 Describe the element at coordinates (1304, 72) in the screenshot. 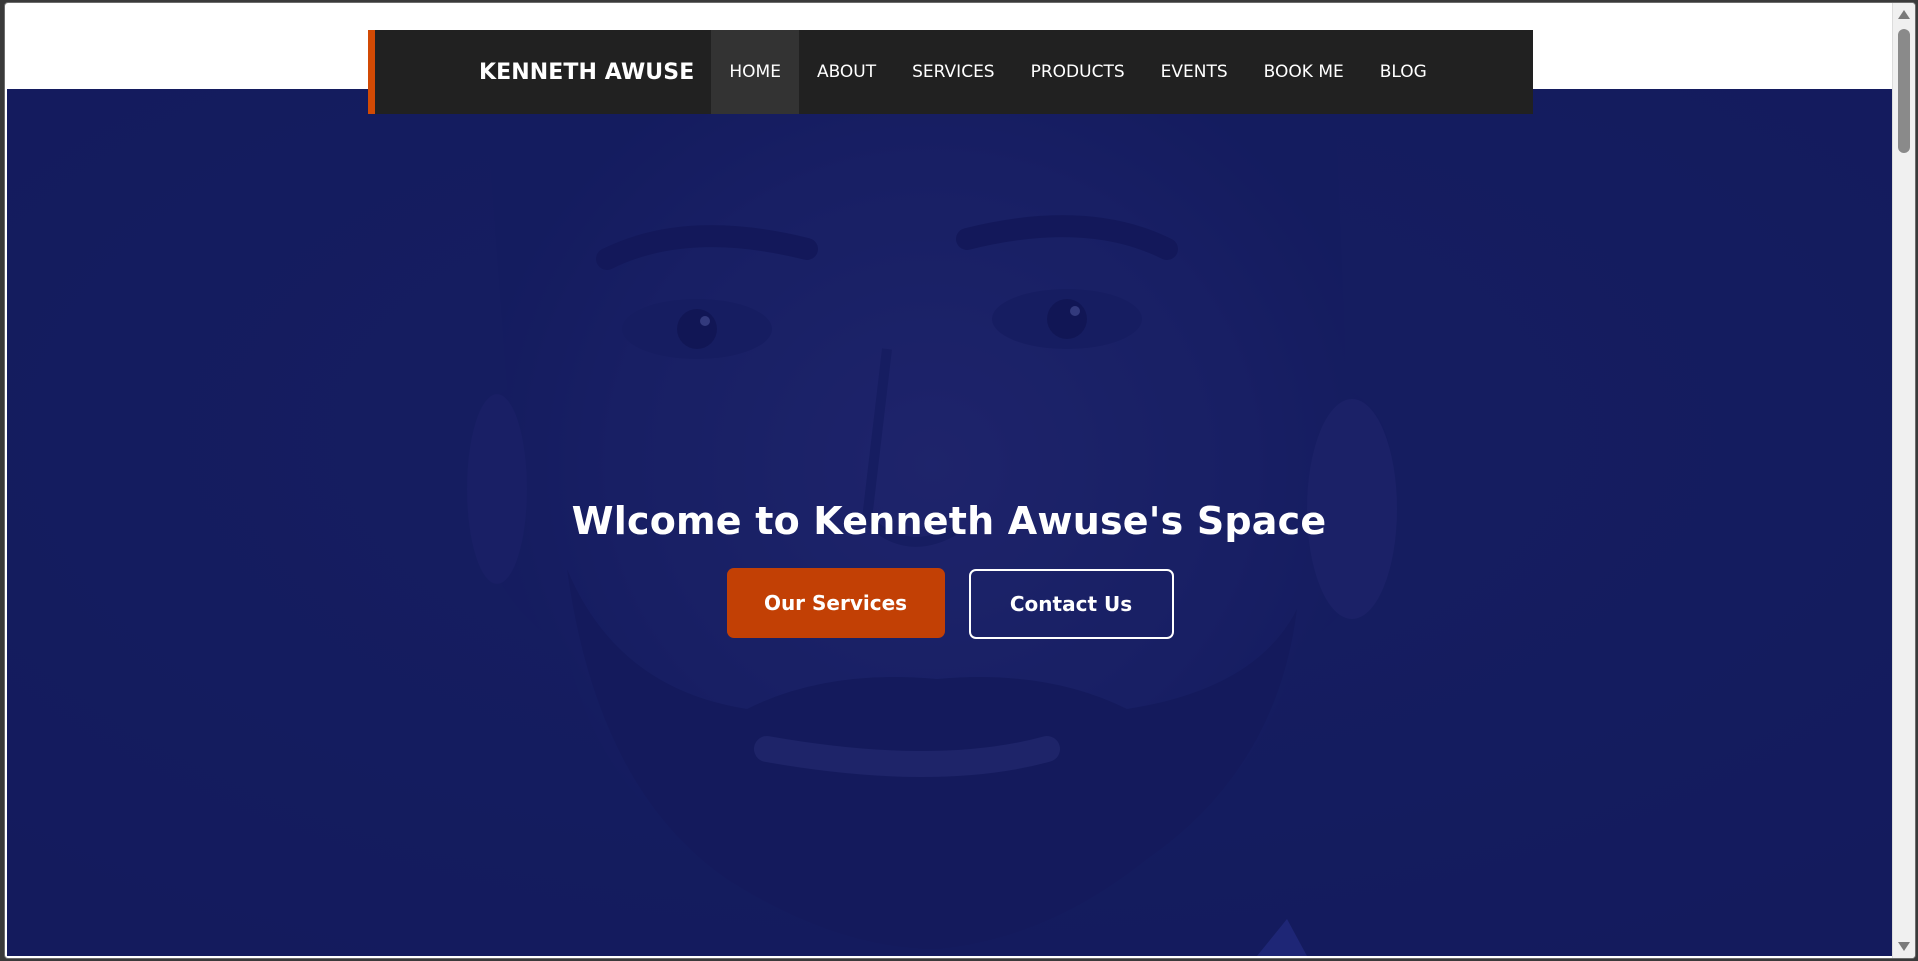

I see `nav-item-book-me: BOOK ME` at that location.